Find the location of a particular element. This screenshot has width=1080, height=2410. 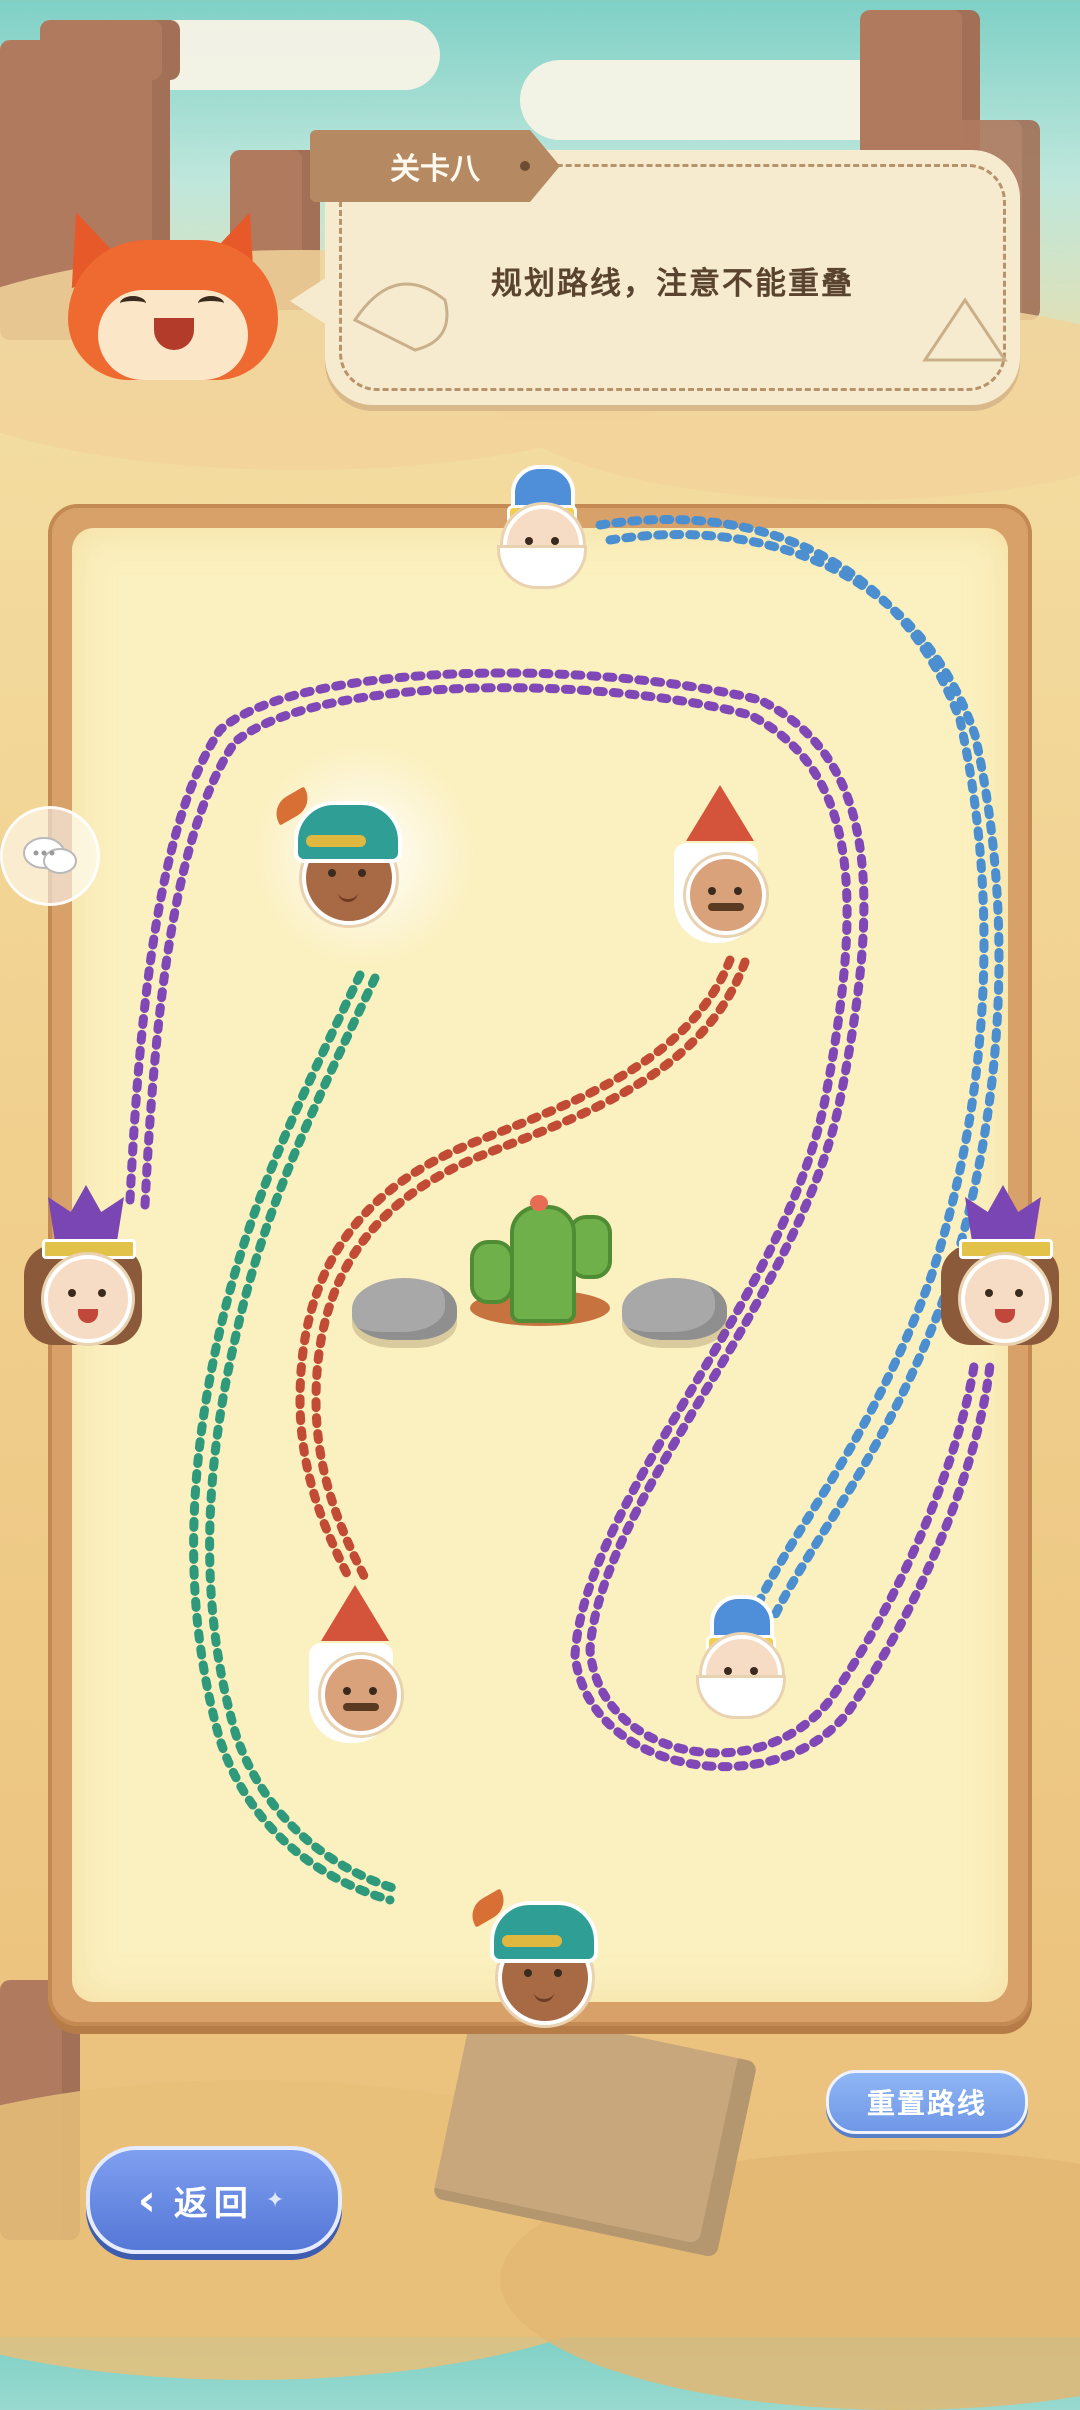

purple-crown-girl-character-left is located at coordinates (83, 1267).